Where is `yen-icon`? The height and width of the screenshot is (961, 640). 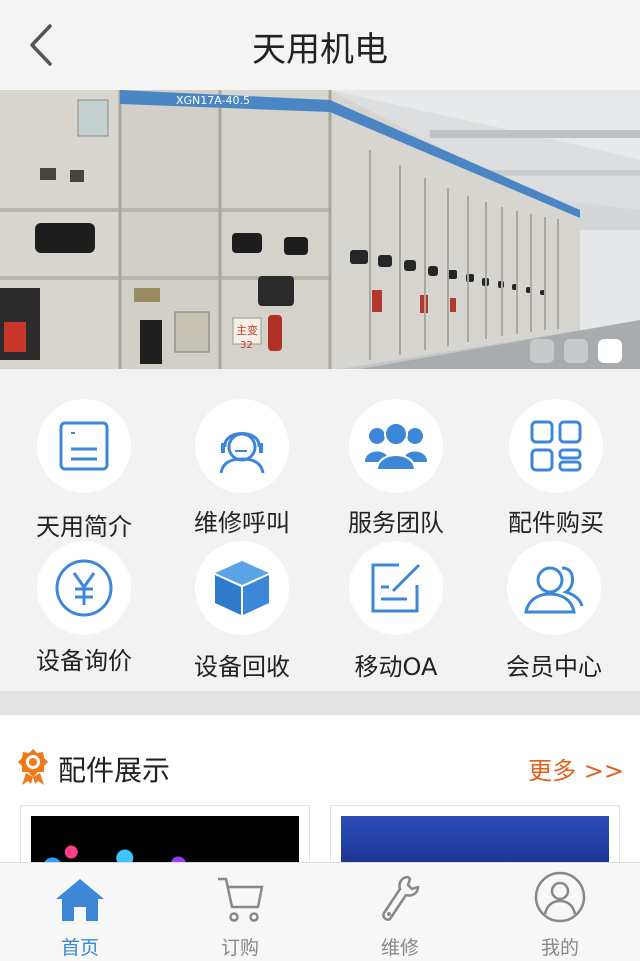
yen-icon is located at coordinates (84, 588).